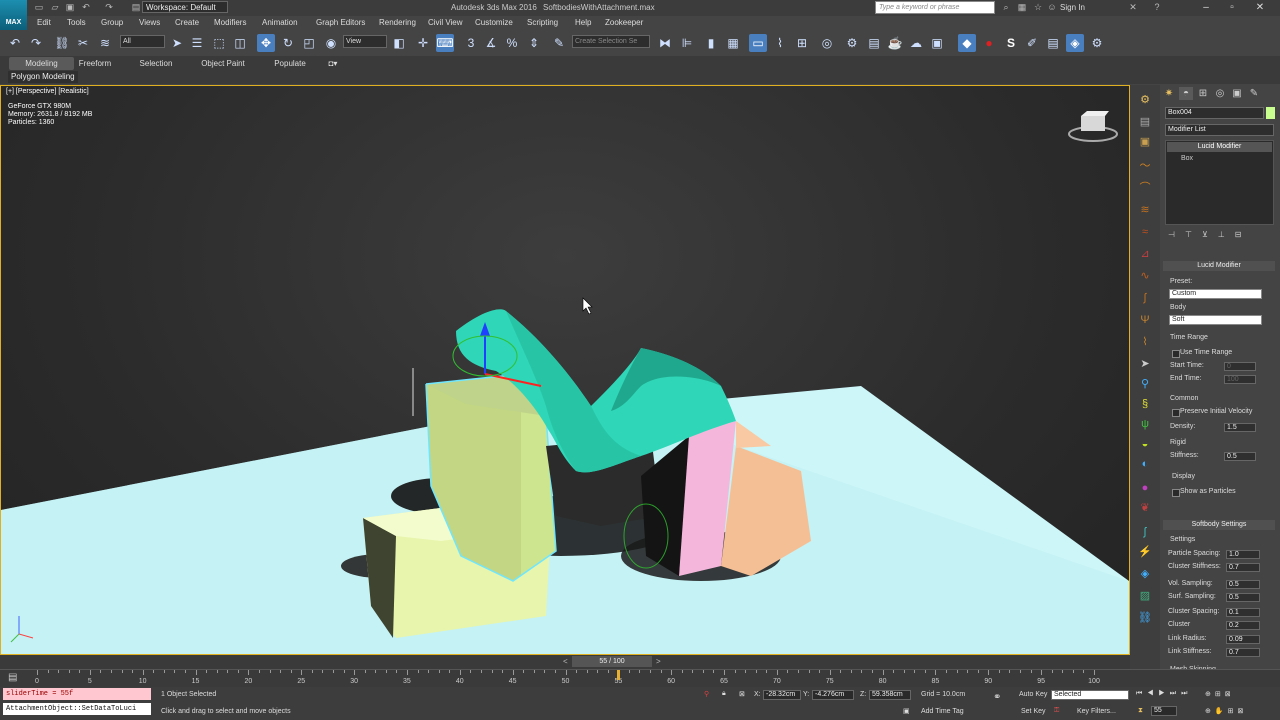 The width and height of the screenshot is (1280, 720). Describe the element at coordinates (1157, 7) in the screenshot. I see `help-icon: ?` at that location.